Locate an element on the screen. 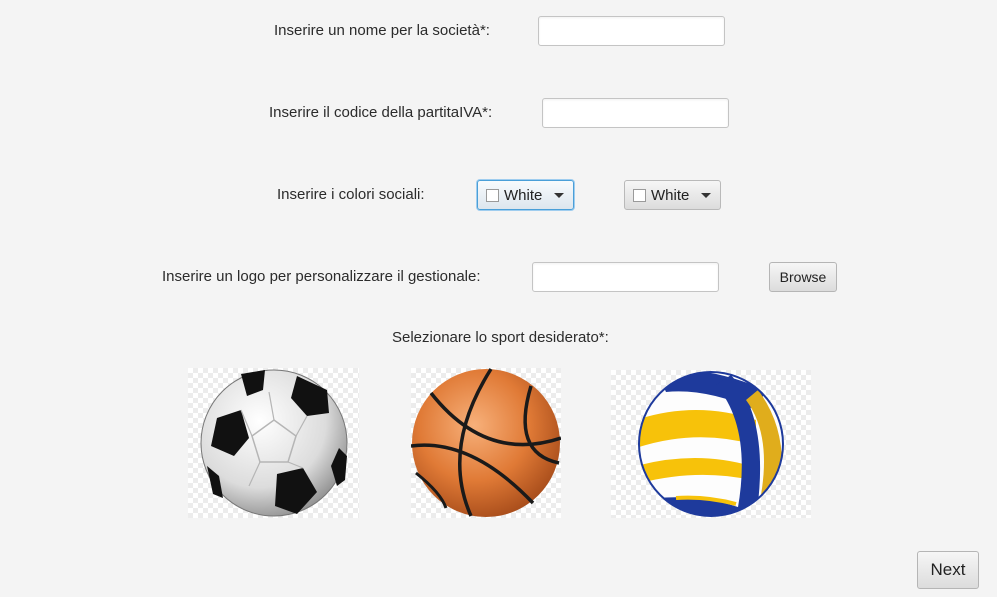 This screenshot has width=997, height=597. color-secondary-value: White is located at coordinates (670, 195).